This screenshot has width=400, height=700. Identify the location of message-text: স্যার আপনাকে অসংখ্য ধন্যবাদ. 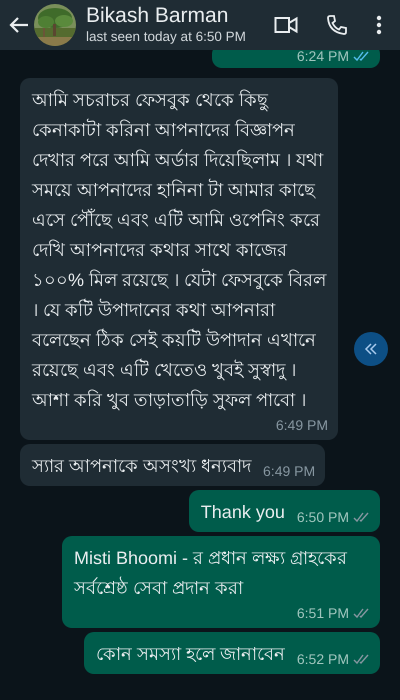
(142, 466).